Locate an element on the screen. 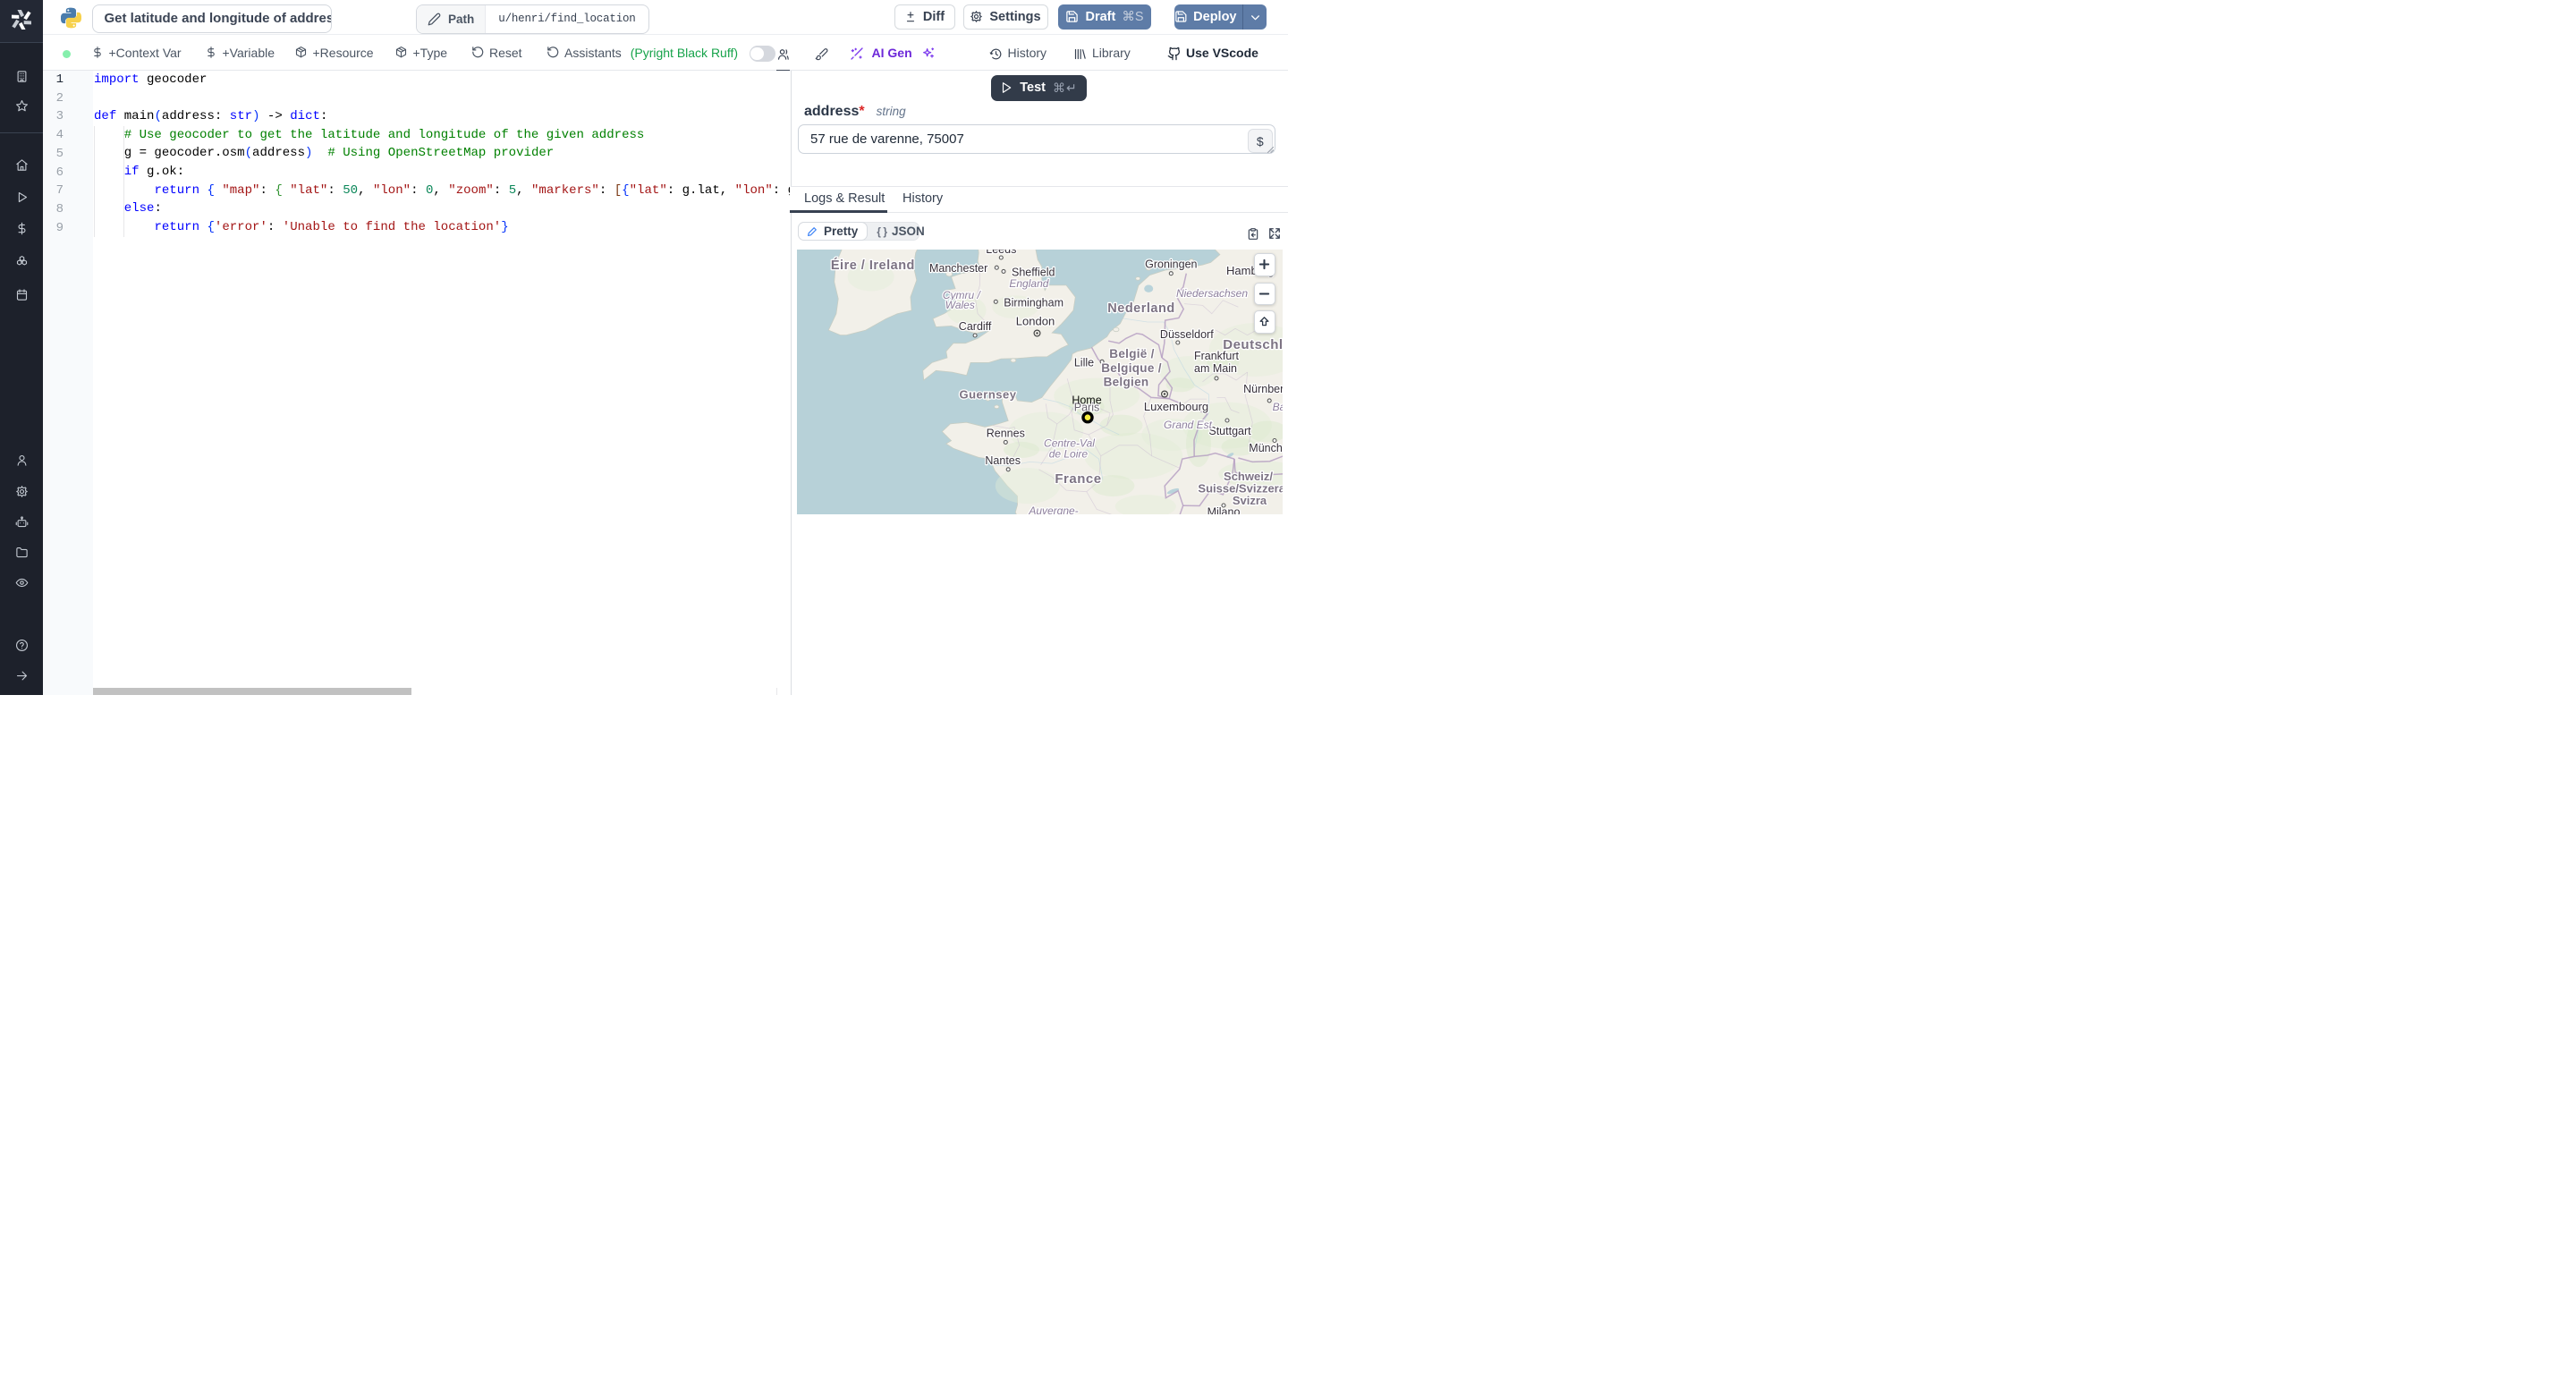 The height and width of the screenshot is (1390, 2576). svg-text: Nantes is located at coordinates (1003, 459).